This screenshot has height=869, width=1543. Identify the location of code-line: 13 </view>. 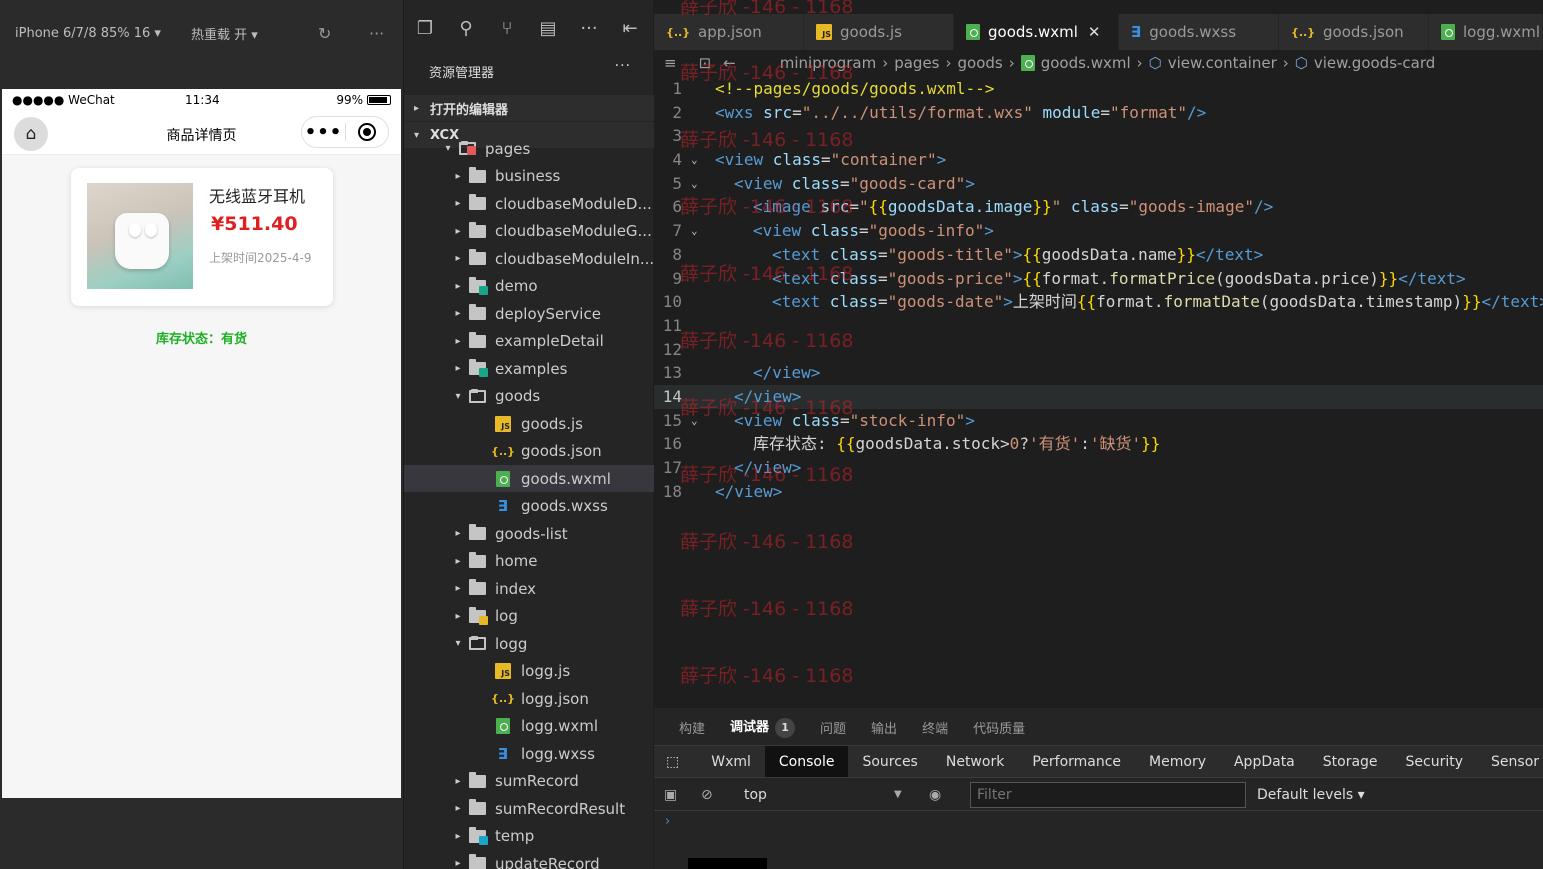
(1098, 373).